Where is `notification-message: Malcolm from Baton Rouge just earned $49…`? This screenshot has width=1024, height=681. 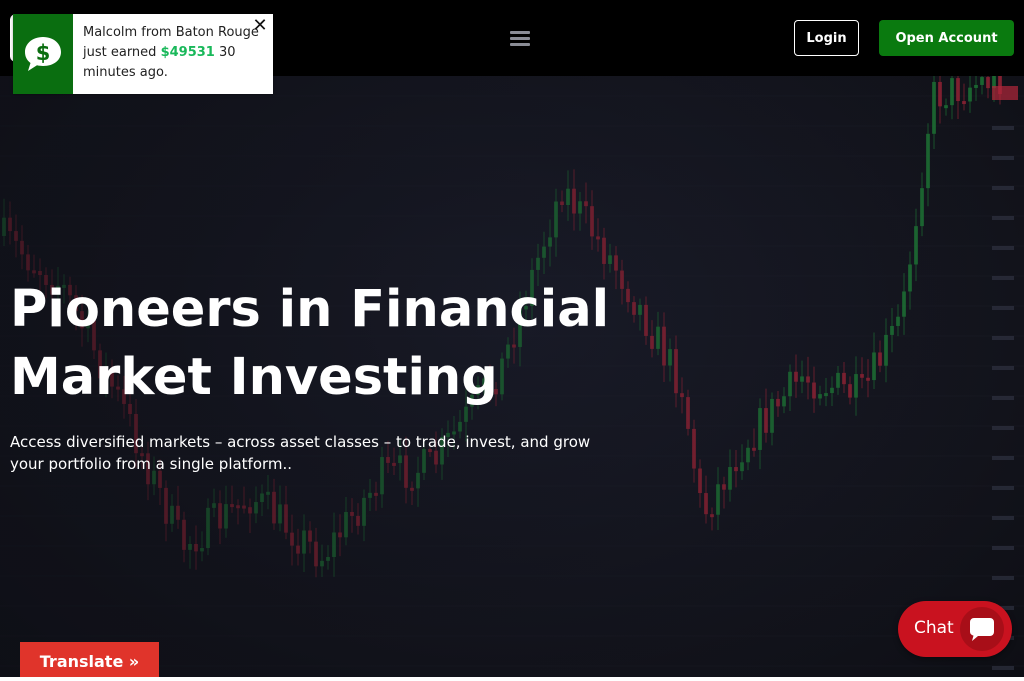 notification-message: Malcolm from Baton Rouge just earned $49… is located at coordinates (173, 53).